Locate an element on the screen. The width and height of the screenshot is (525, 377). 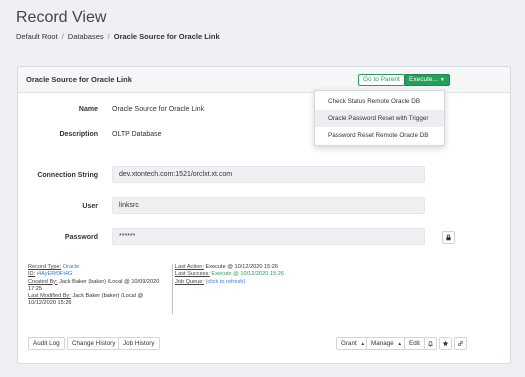
copy-link-button is located at coordinates (460, 343).